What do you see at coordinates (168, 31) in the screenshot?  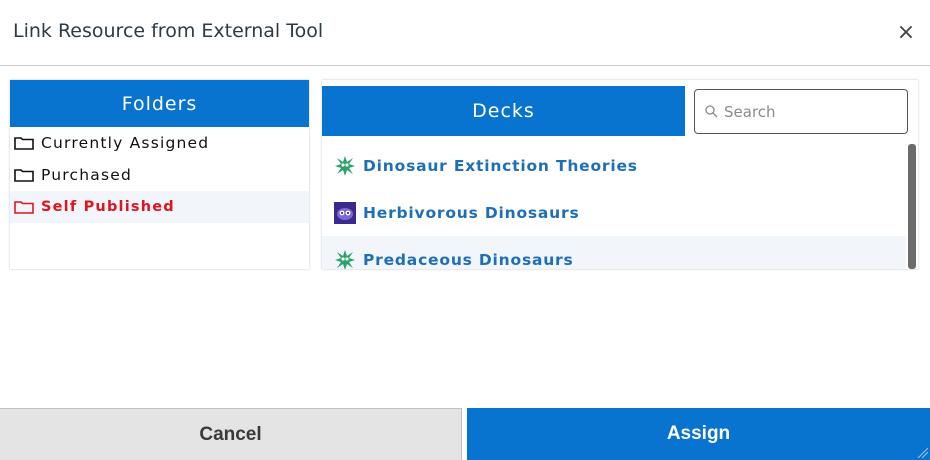 I see `dialog-title: Link Resource from External Tool` at bounding box center [168, 31].